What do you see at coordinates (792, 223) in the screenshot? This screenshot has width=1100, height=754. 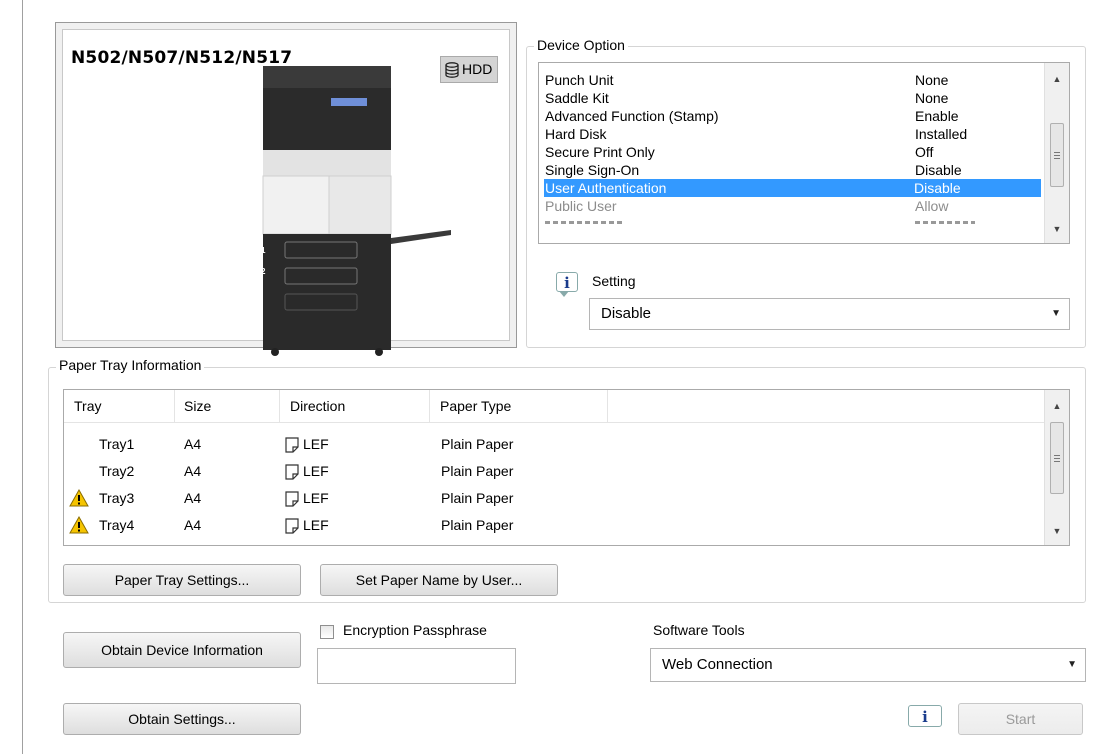 I see `option-row-partial` at bounding box center [792, 223].